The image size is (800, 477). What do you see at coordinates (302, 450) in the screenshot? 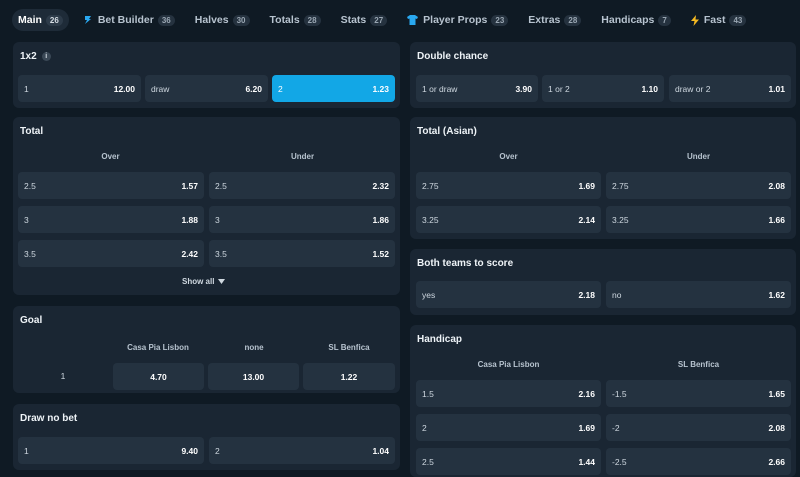
I see `odd-button: 2 1.04` at bounding box center [302, 450].